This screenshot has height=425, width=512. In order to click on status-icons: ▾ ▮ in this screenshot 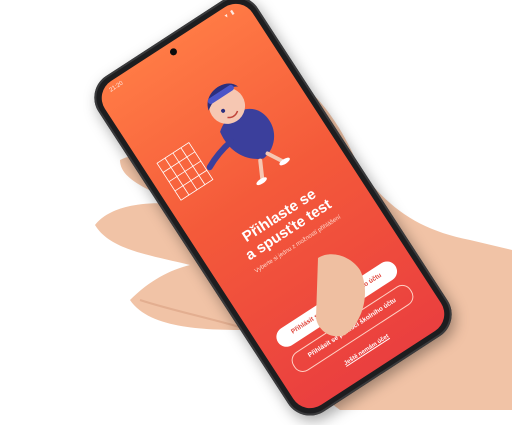, I will do `click(230, 14)`.